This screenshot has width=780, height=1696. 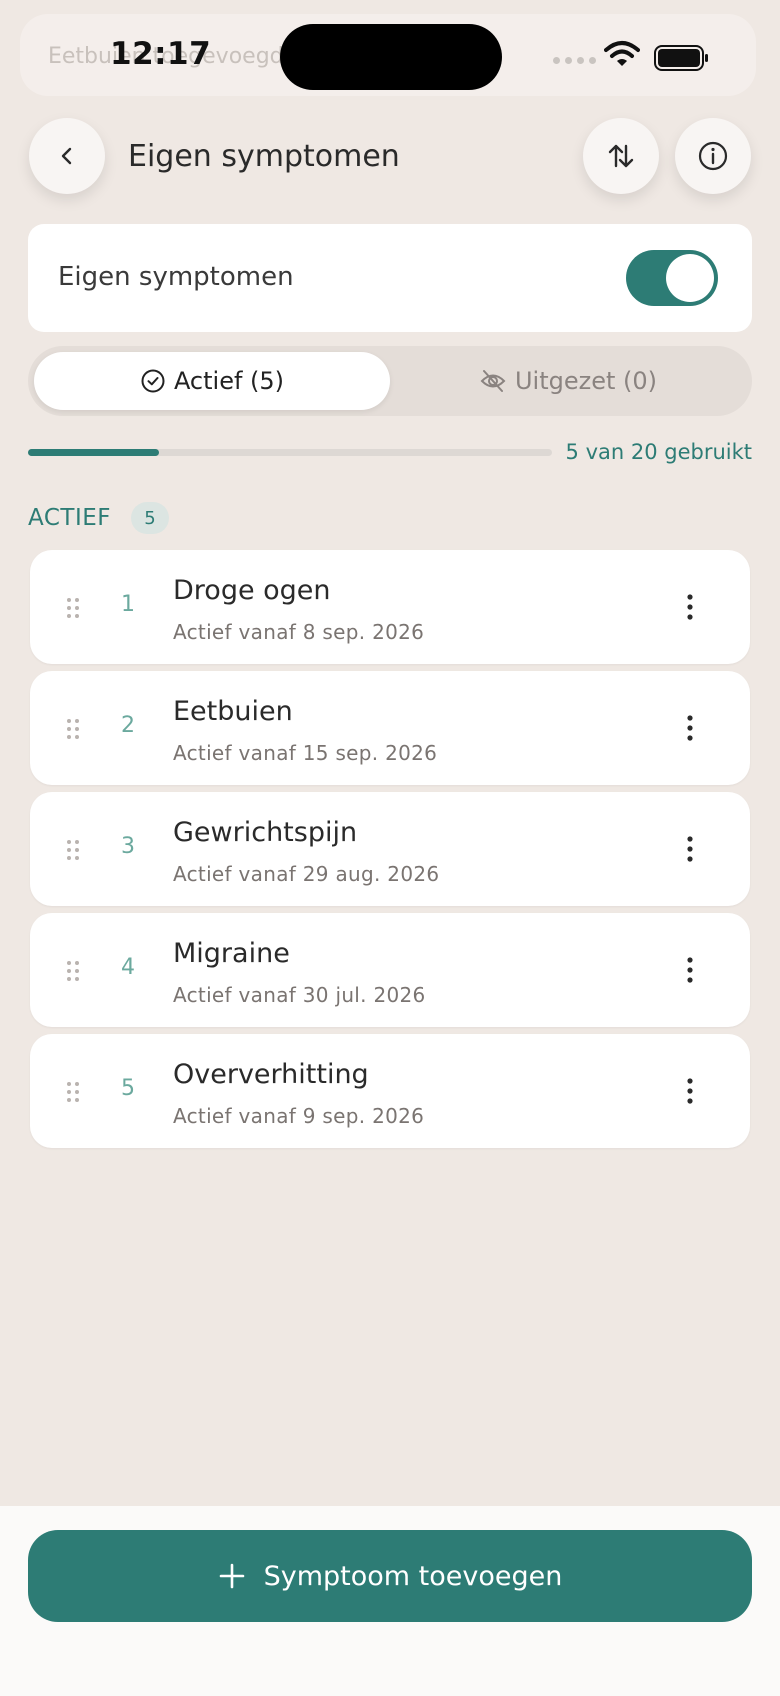 What do you see at coordinates (271, 1074) in the screenshot?
I see `item-title: Oververhitting` at bounding box center [271, 1074].